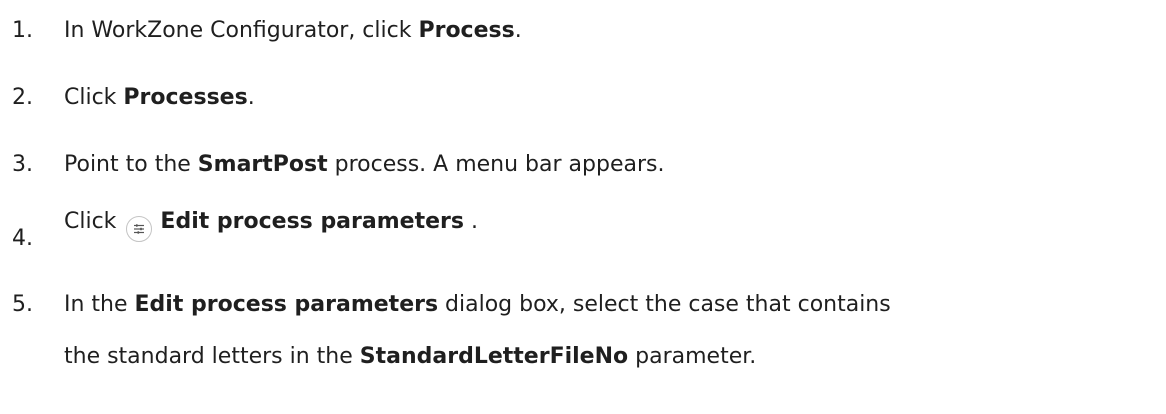 The height and width of the screenshot is (414, 1166). What do you see at coordinates (293, 30) in the screenshot?
I see `step-text: In WorkZone Configurator, click Process.` at bounding box center [293, 30].